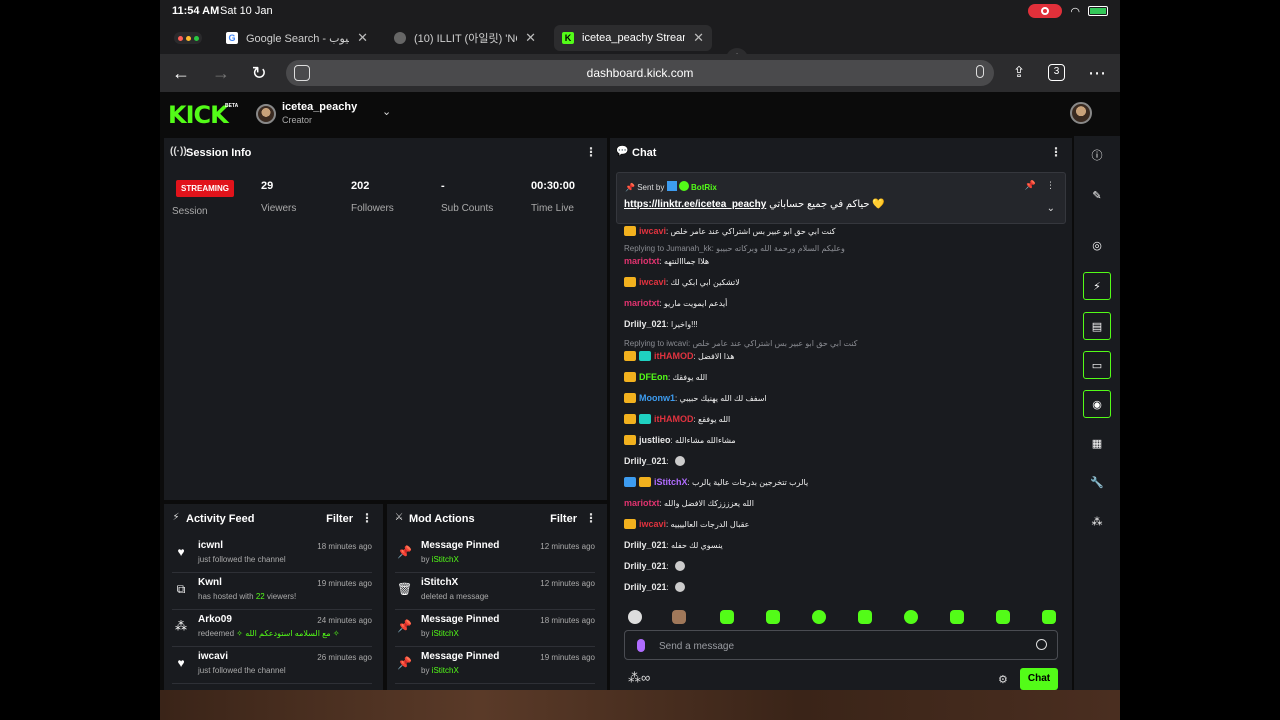  I want to click on back-icon: ←, so click(181, 73).